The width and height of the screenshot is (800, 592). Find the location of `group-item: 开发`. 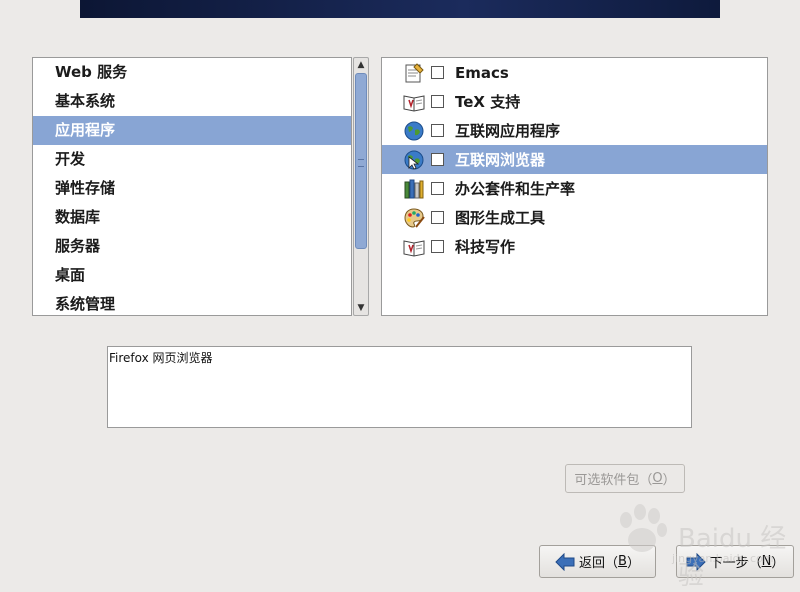

group-item: 开发 is located at coordinates (192, 159).